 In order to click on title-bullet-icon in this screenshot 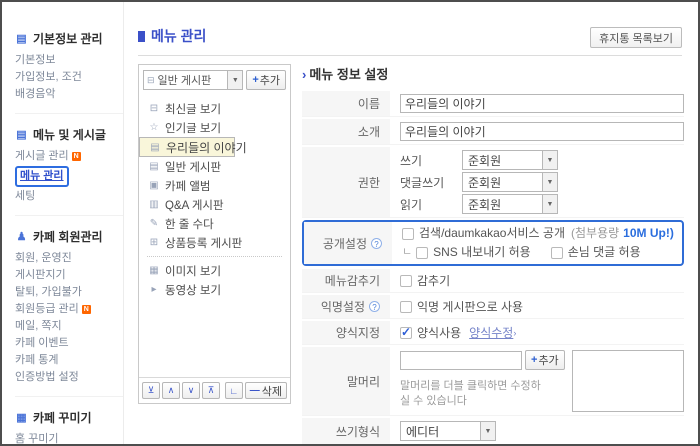, I will do `click(141, 36)`.